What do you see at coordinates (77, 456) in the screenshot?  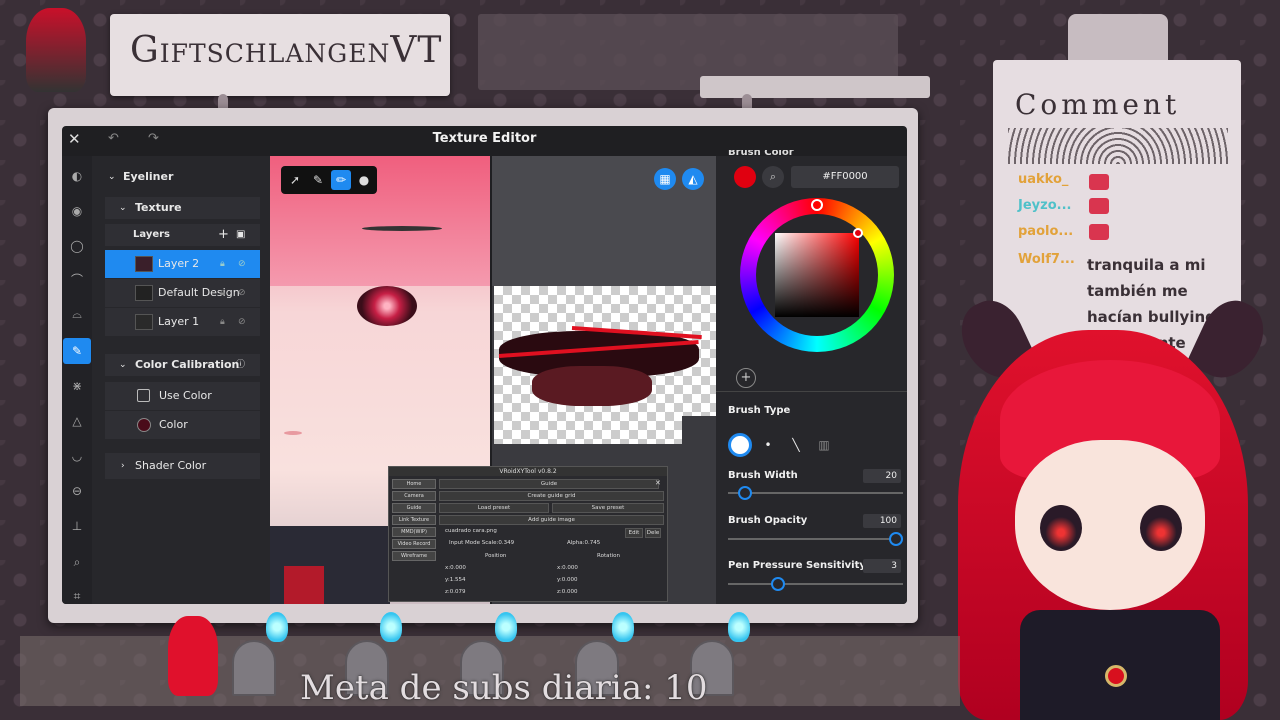 I see `mouth-tool-icon: ◡` at bounding box center [77, 456].